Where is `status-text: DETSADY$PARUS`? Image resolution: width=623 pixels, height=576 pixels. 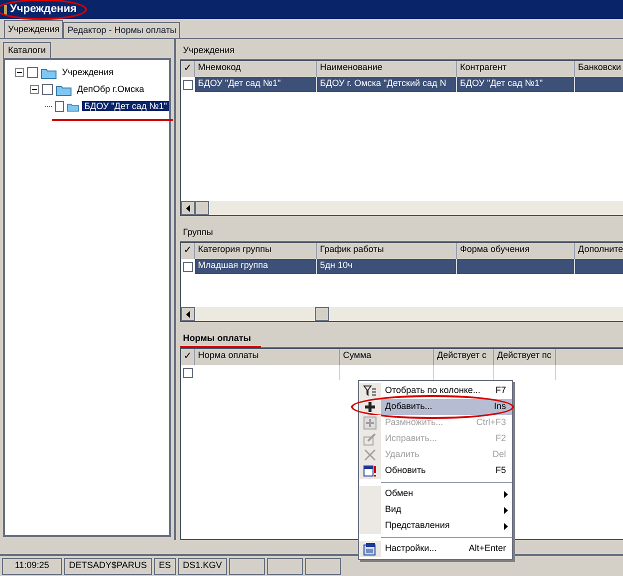 status-text: DETSADY$PARUS is located at coordinates (108, 565).